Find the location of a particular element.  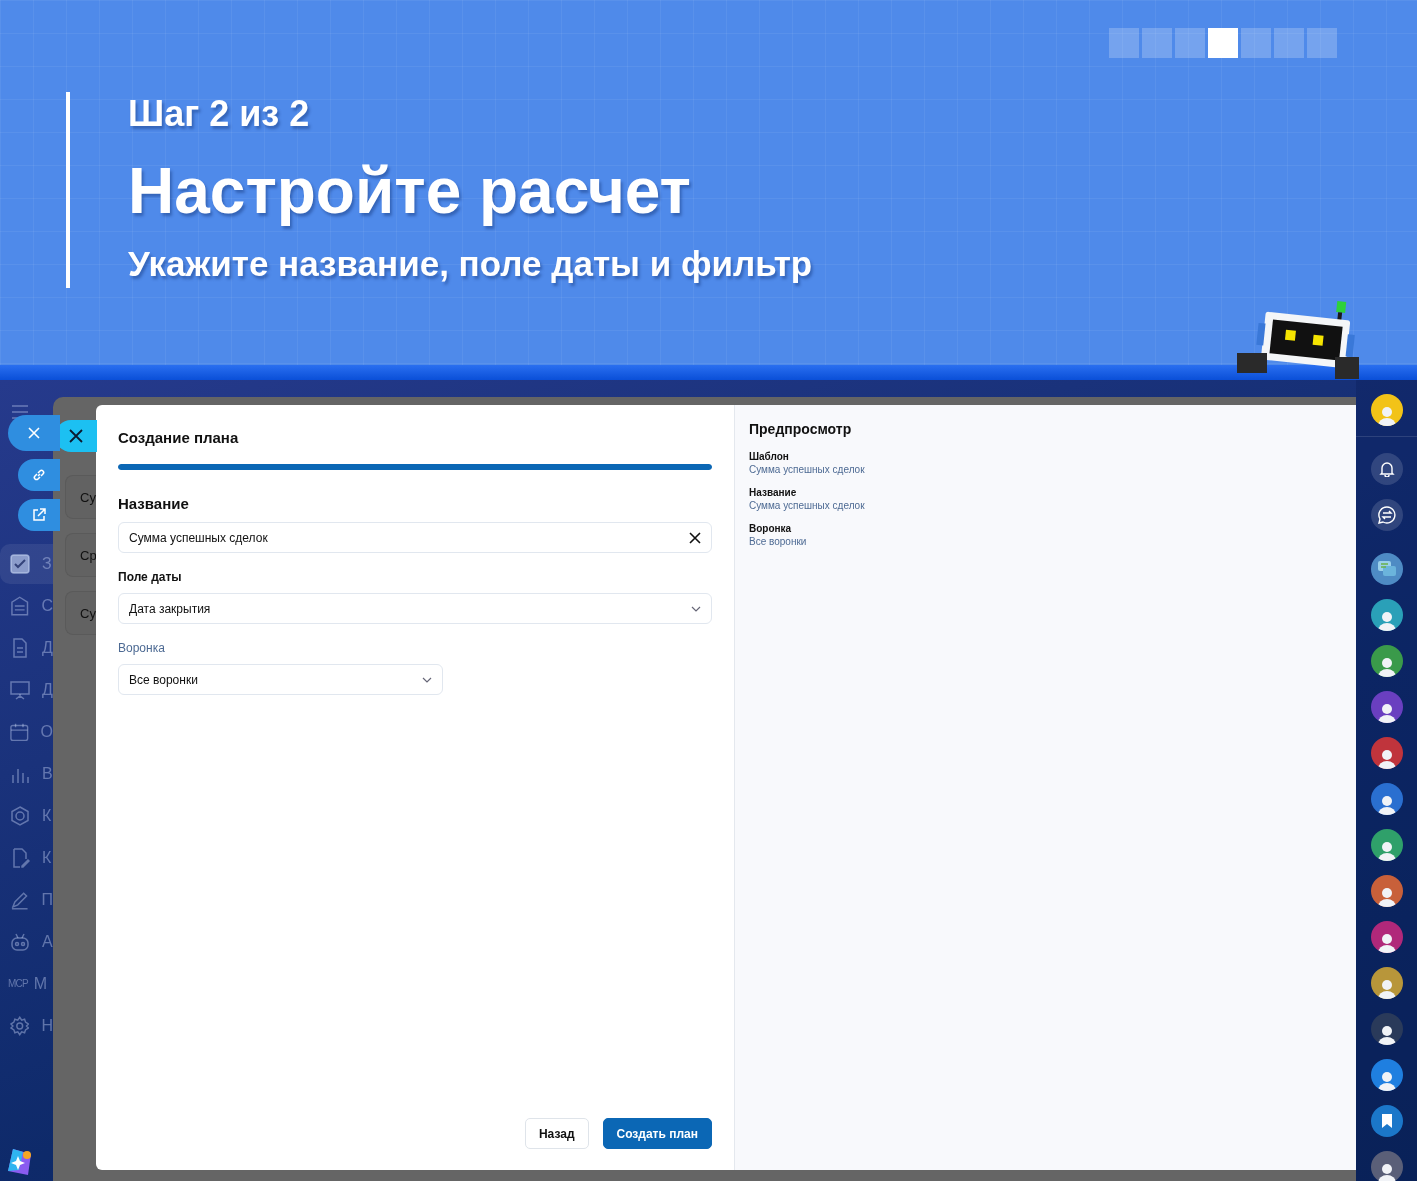

pencil-icon is located at coordinates (20, 900).